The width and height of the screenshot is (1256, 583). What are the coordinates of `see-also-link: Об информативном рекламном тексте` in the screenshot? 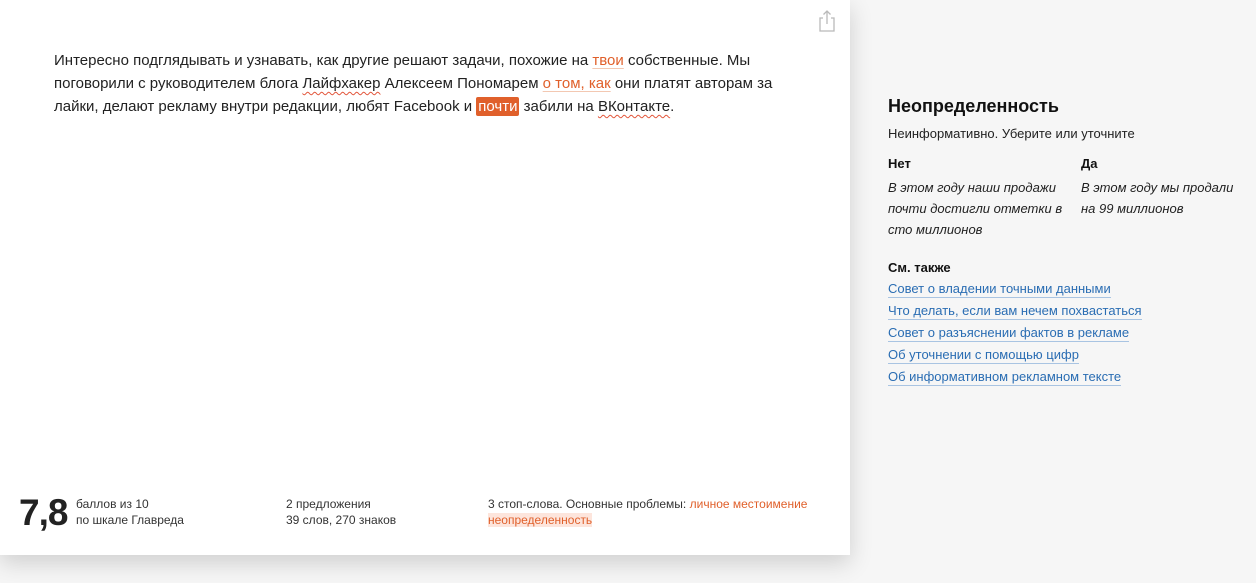 It's located at (1005, 377).